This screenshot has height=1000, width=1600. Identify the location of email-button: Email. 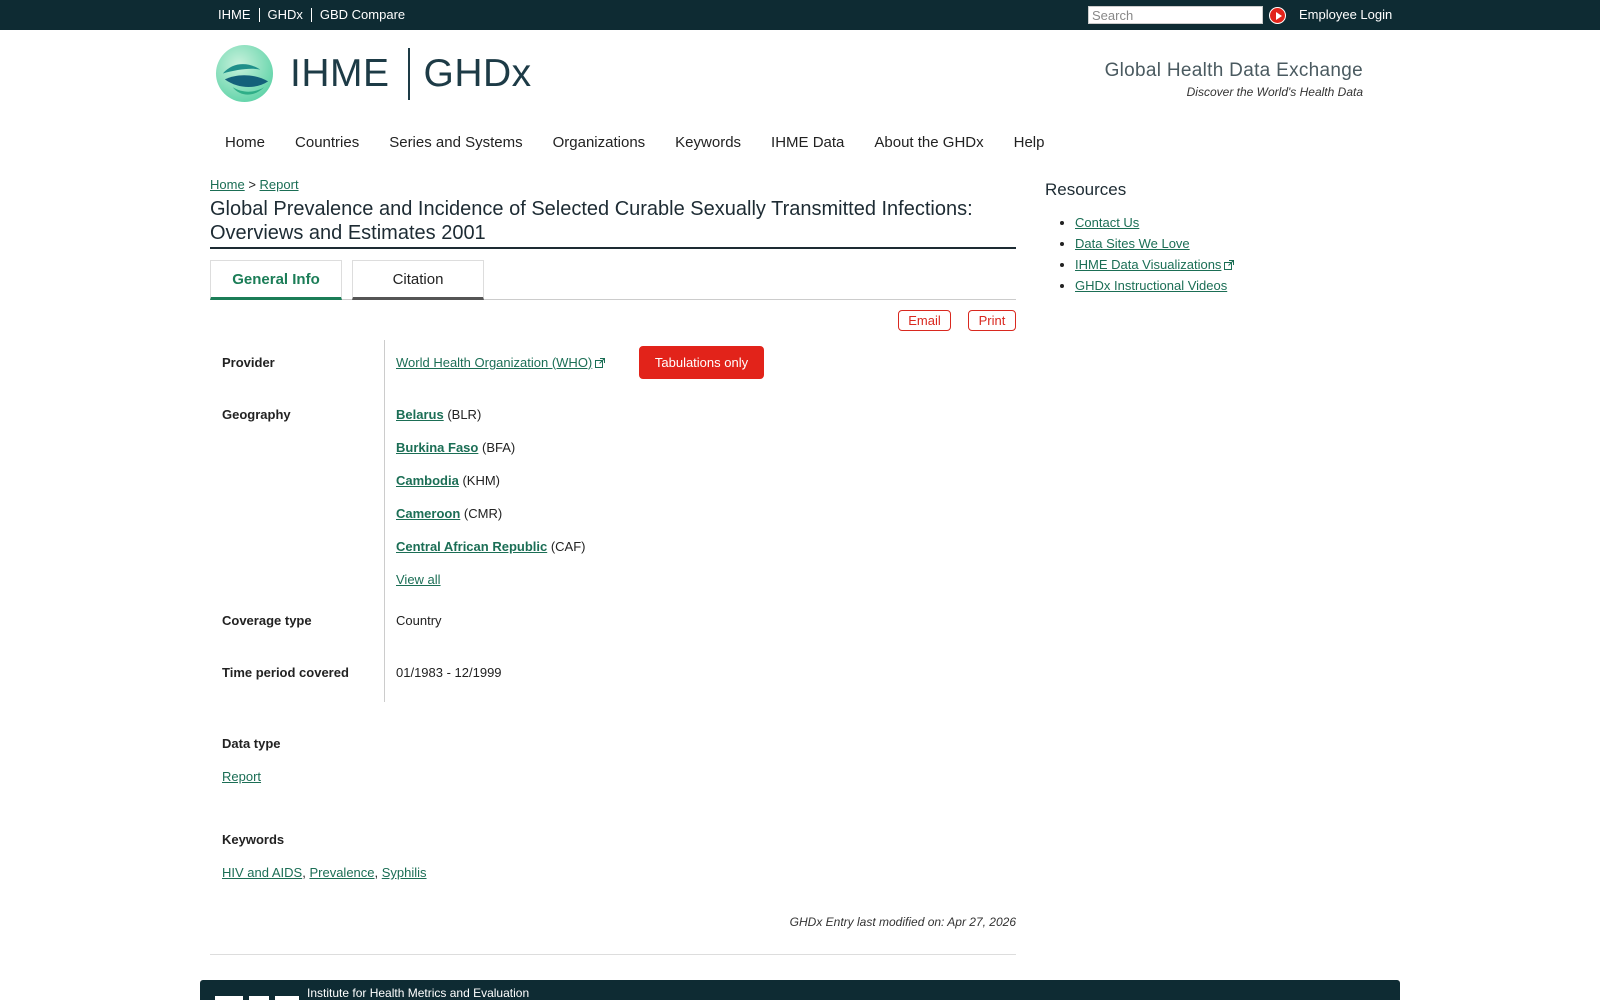
(924, 320).